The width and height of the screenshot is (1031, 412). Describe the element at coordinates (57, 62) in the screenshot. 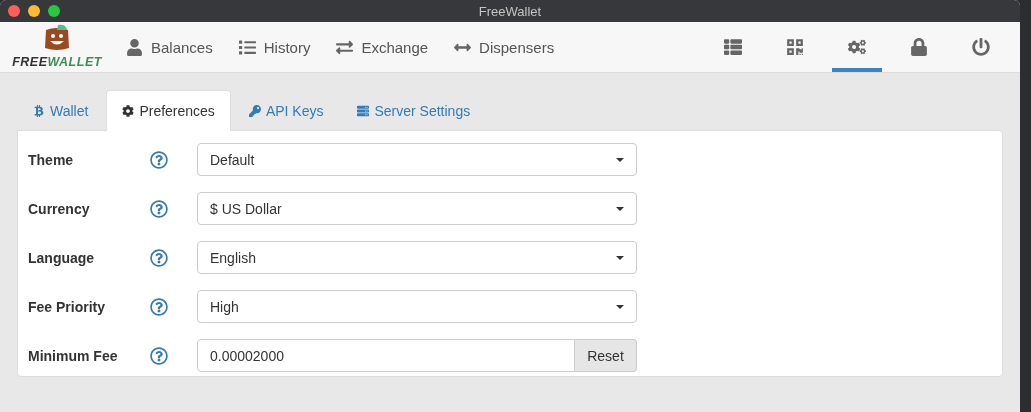

I see `logo-text: FREEWALLET` at that location.